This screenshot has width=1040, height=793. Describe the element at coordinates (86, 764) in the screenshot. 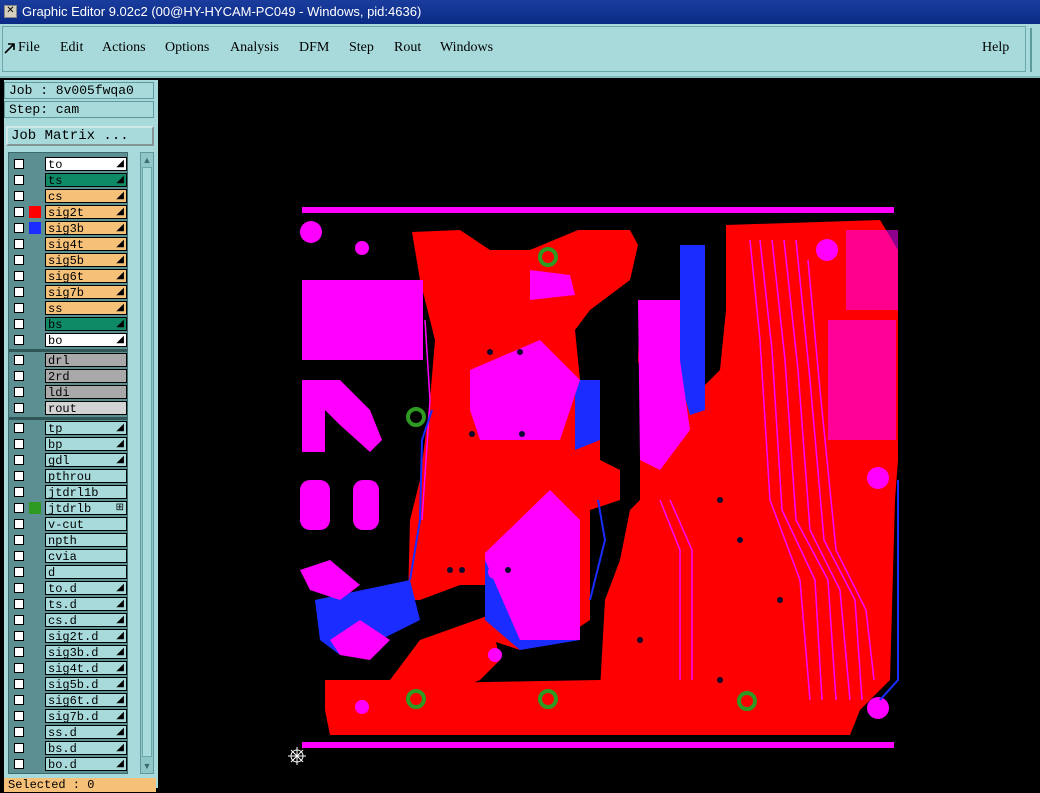

I see `layer-name: bo.d ◢` at that location.